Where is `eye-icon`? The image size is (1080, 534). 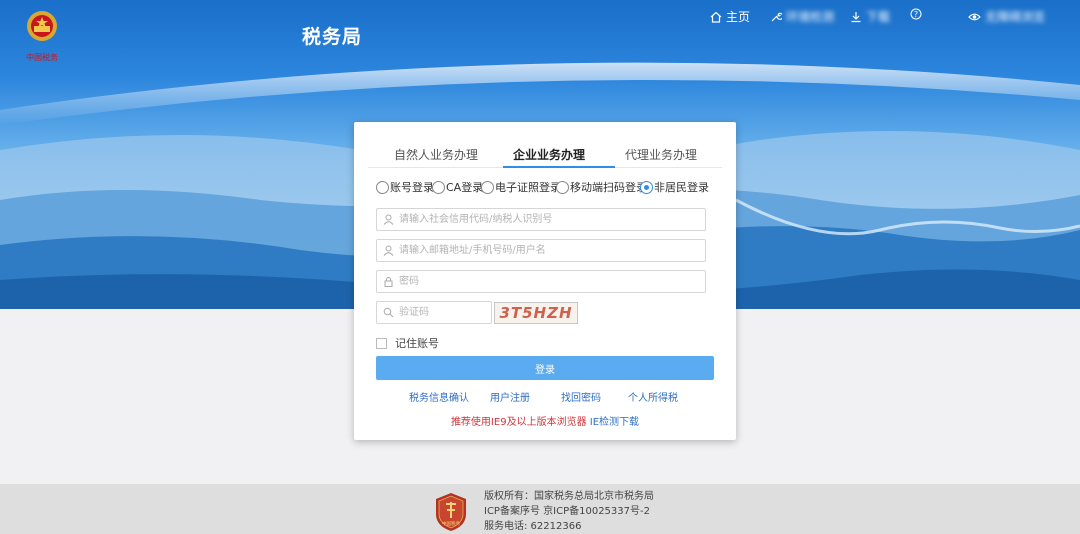
eye-icon is located at coordinates (974, 16).